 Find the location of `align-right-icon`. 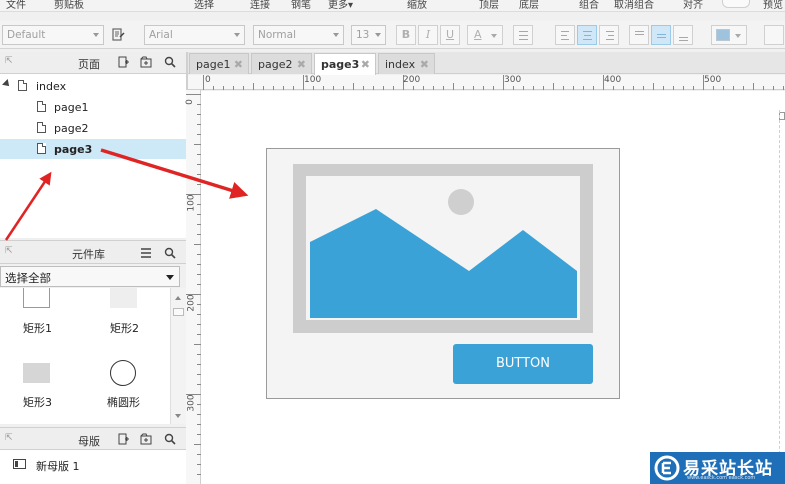

align-right-icon is located at coordinates (609, 35).